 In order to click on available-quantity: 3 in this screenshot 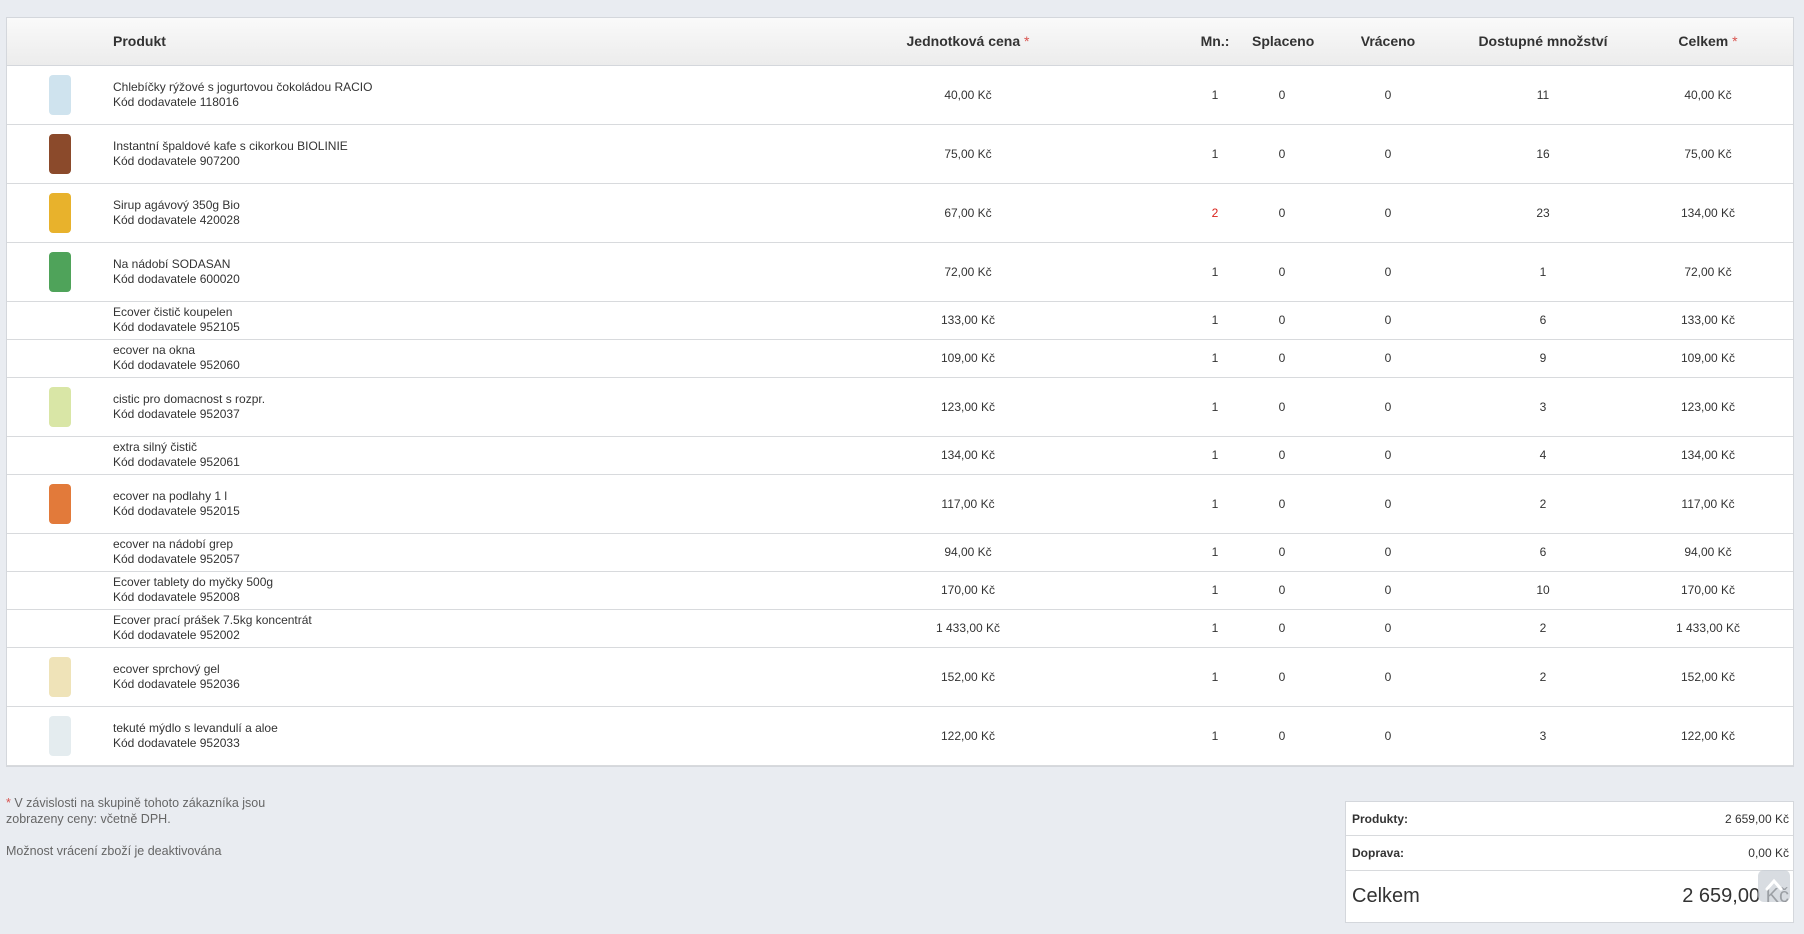, I will do `click(1543, 407)`.